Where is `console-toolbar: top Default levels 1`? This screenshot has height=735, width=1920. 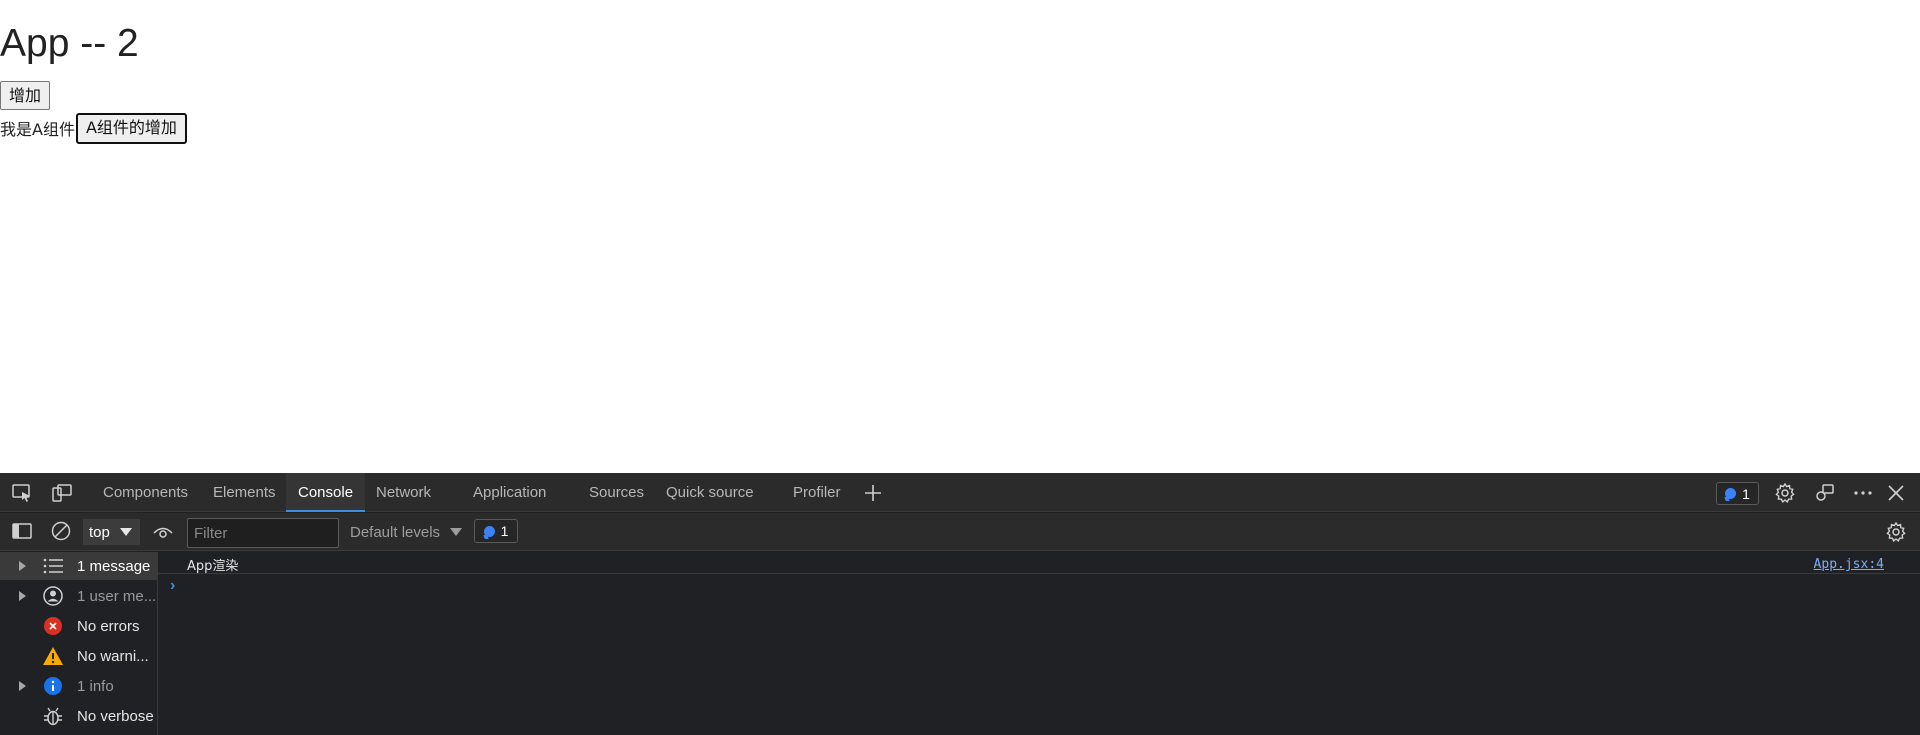
console-toolbar: top Default levels 1 is located at coordinates (960, 532).